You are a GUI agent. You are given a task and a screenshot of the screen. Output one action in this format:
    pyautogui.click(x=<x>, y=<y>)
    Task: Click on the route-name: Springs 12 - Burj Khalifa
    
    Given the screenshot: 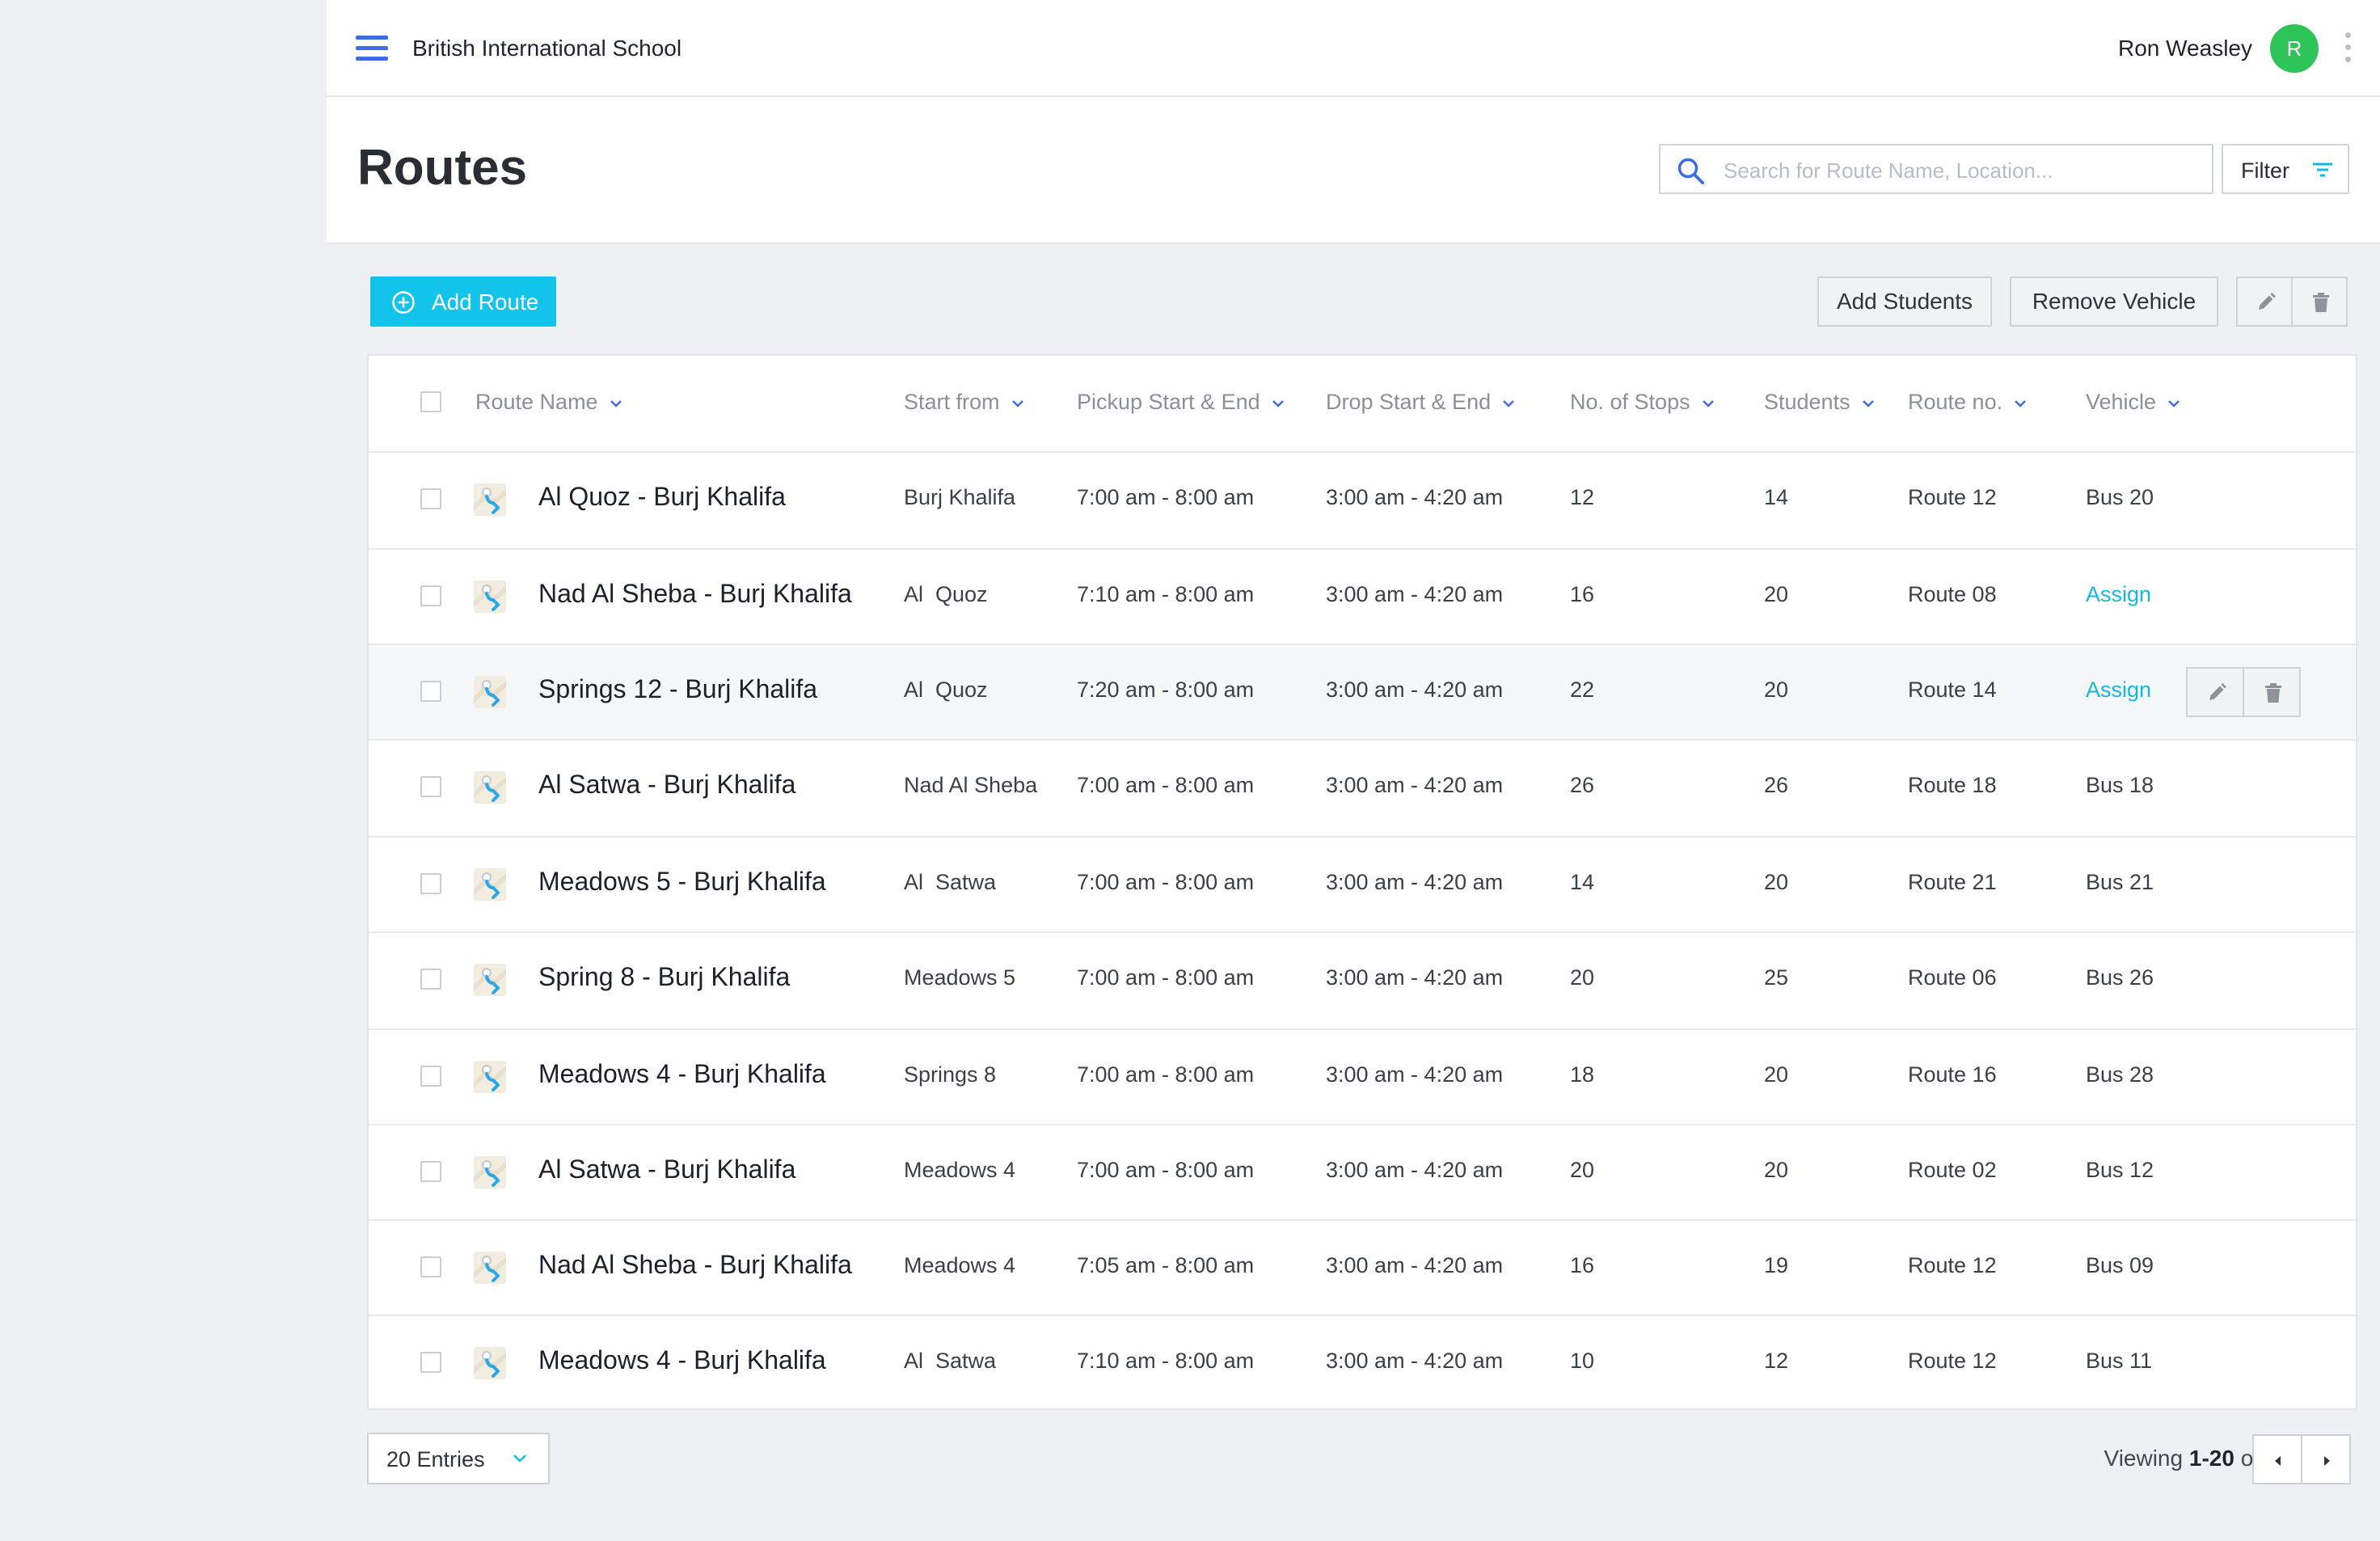 What is the action you would take?
    pyautogui.click(x=677, y=689)
    